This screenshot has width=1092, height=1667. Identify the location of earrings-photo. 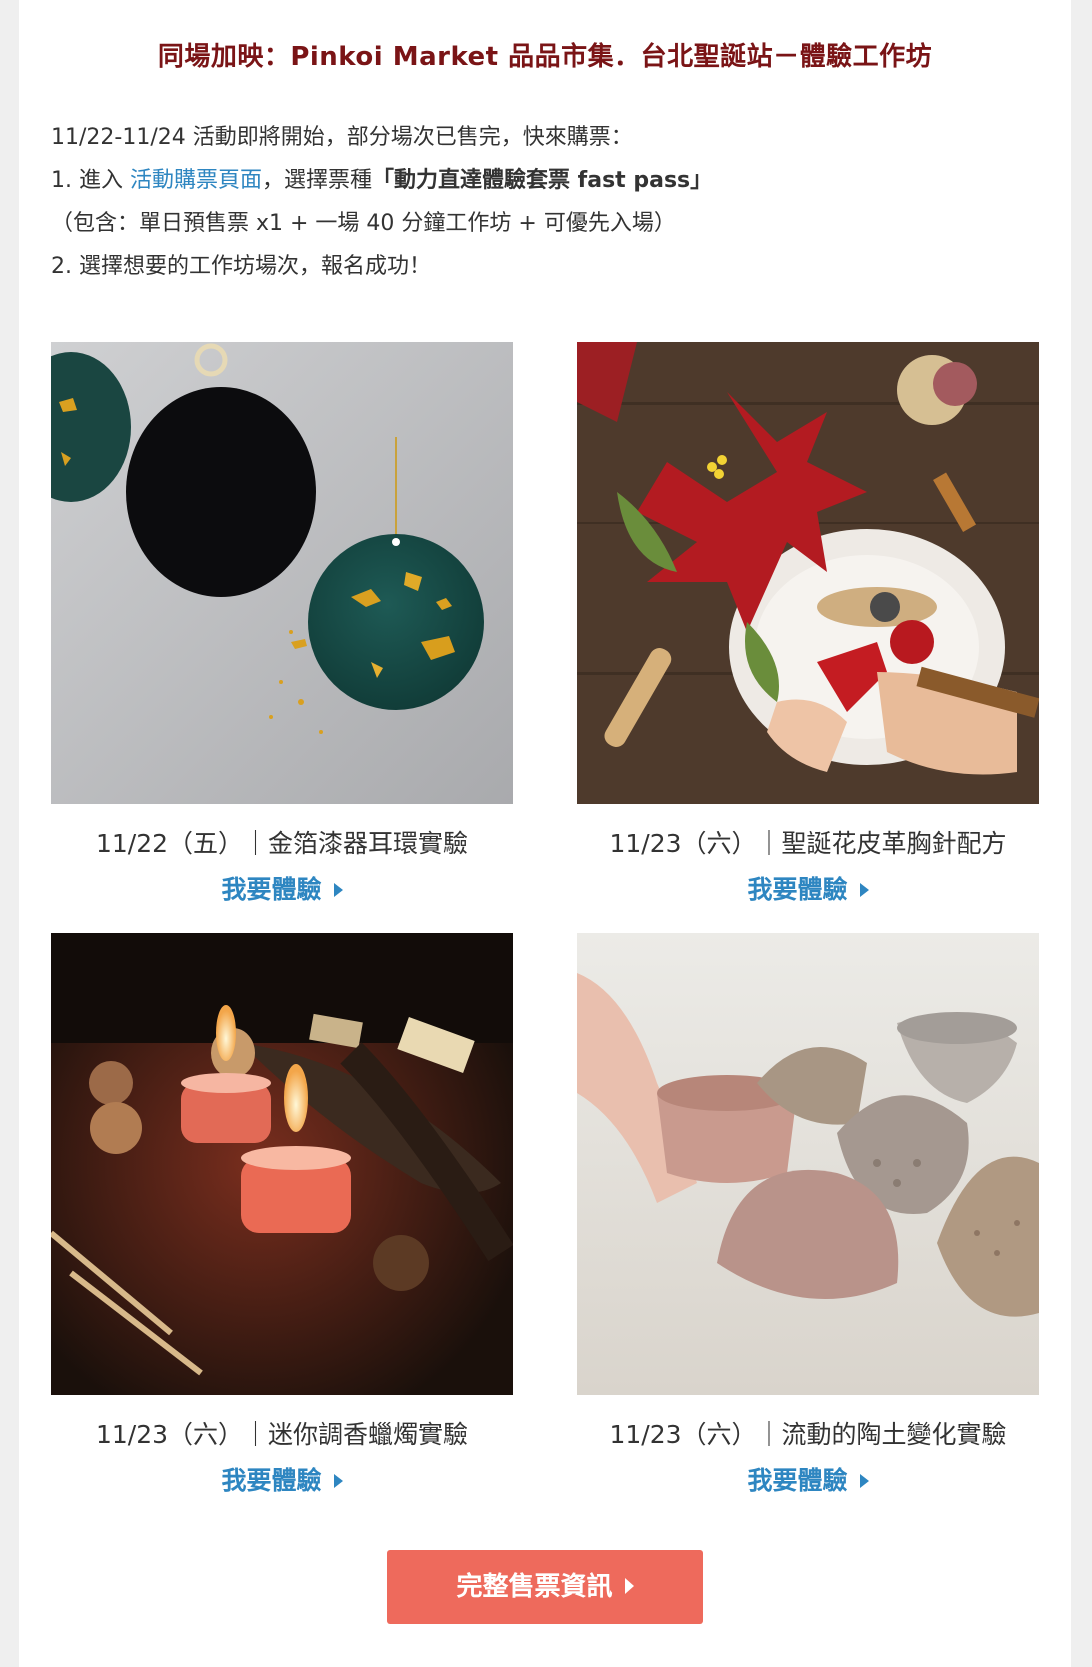
(282, 573).